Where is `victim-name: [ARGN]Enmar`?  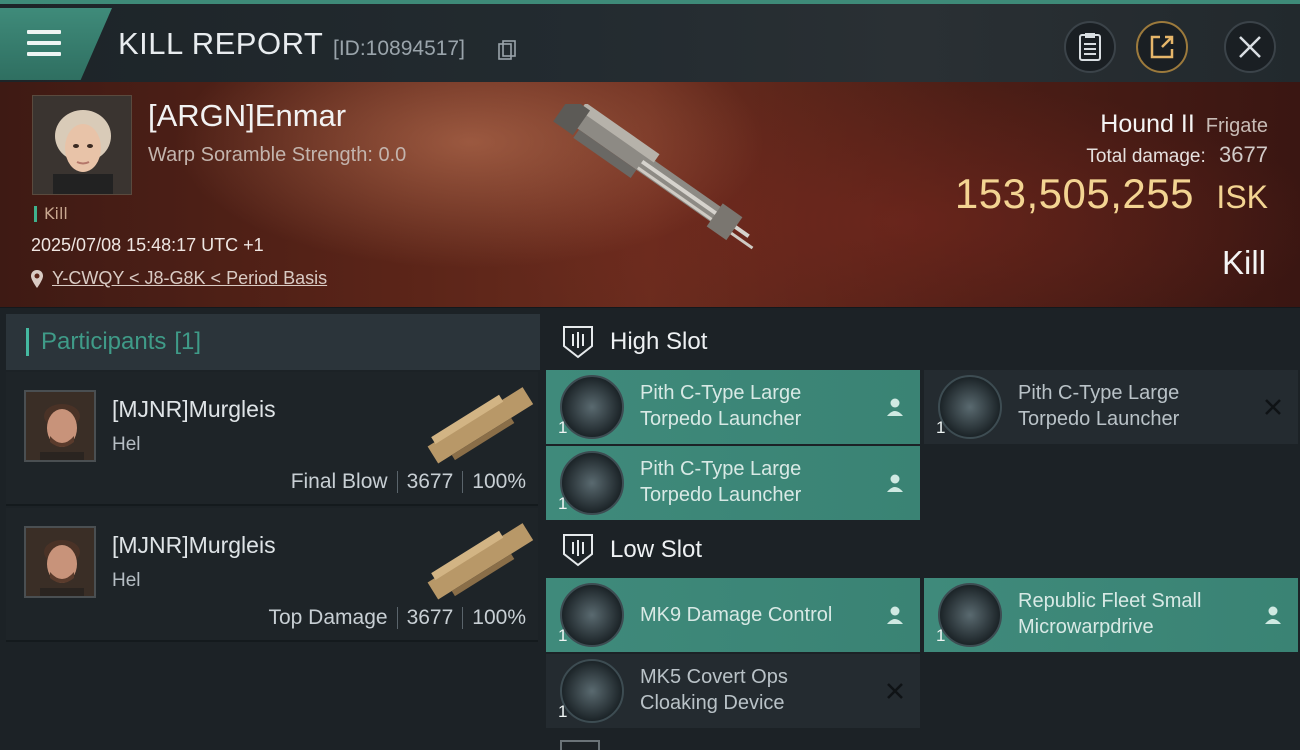
victim-name: [ARGN]Enmar is located at coordinates (247, 116).